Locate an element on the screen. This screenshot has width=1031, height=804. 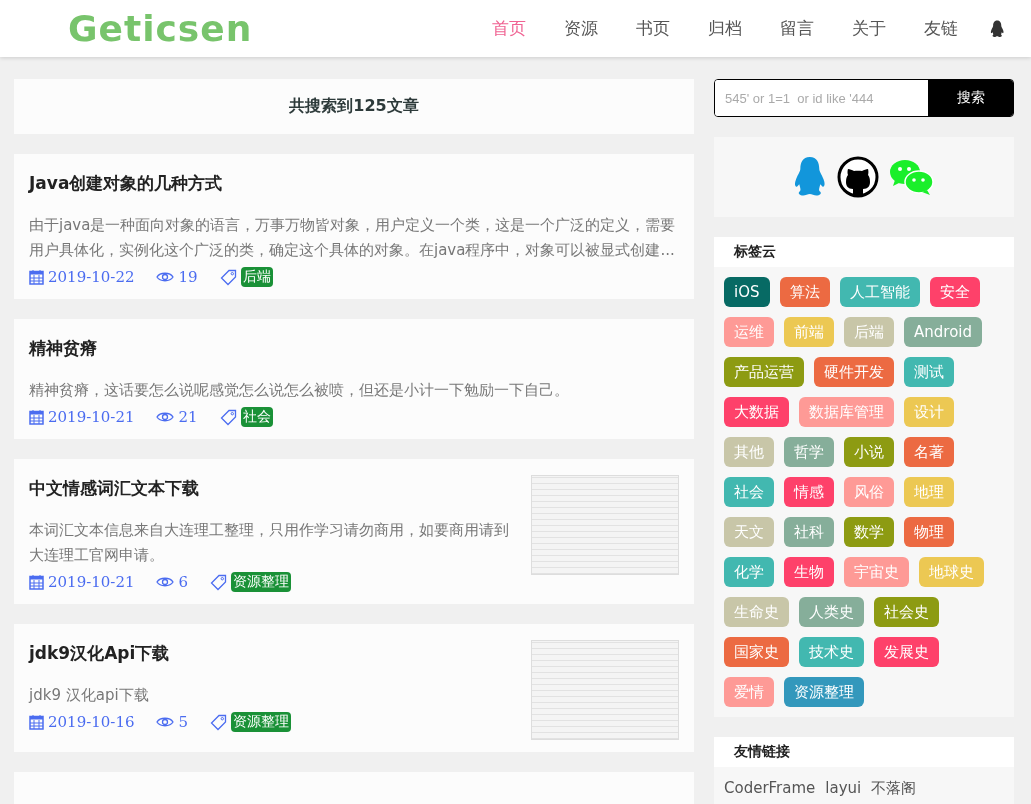
tag-chip: 宇宙史 is located at coordinates (876, 572).